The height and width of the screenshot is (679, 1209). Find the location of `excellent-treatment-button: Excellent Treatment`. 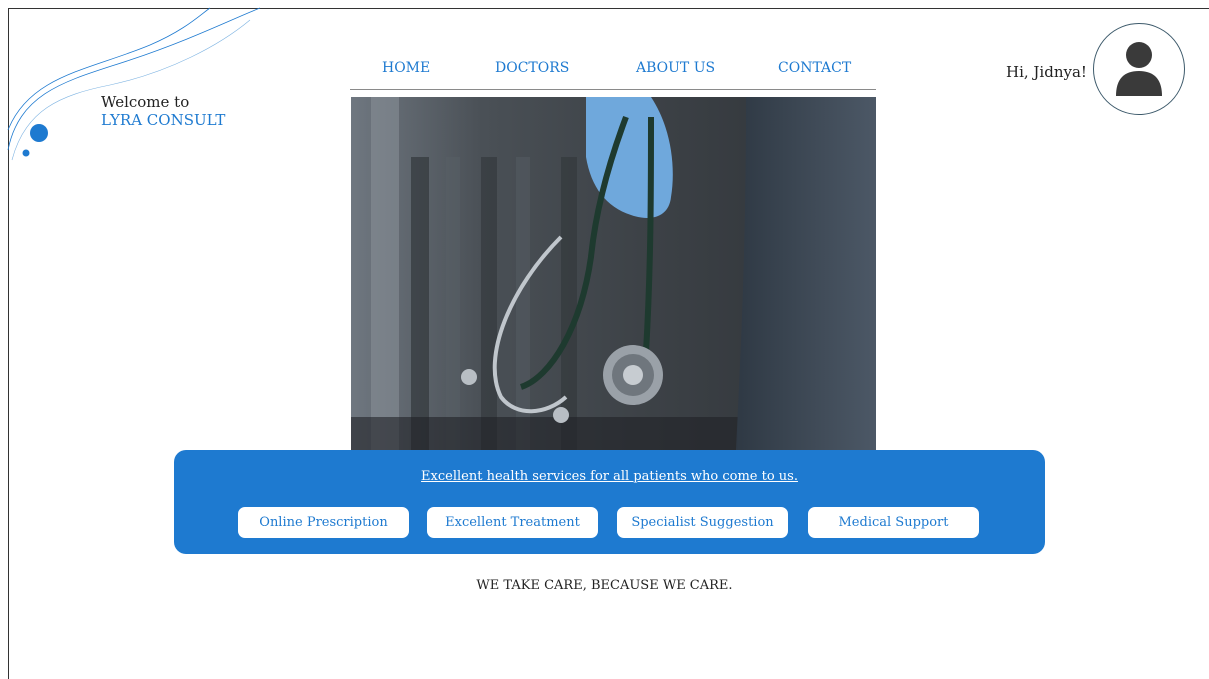

excellent-treatment-button: Excellent Treatment is located at coordinates (512, 522).